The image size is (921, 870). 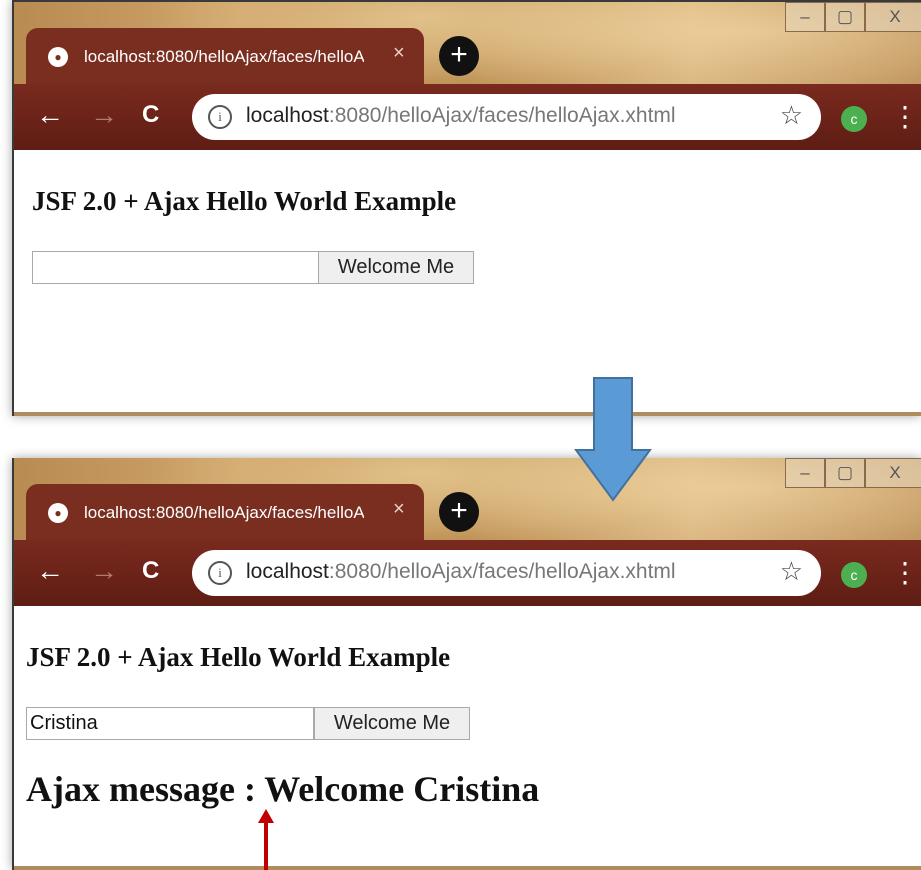 What do you see at coordinates (283, 789) in the screenshot?
I see `ajax-message: Ajax message : Welcome Cristina` at bounding box center [283, 789].